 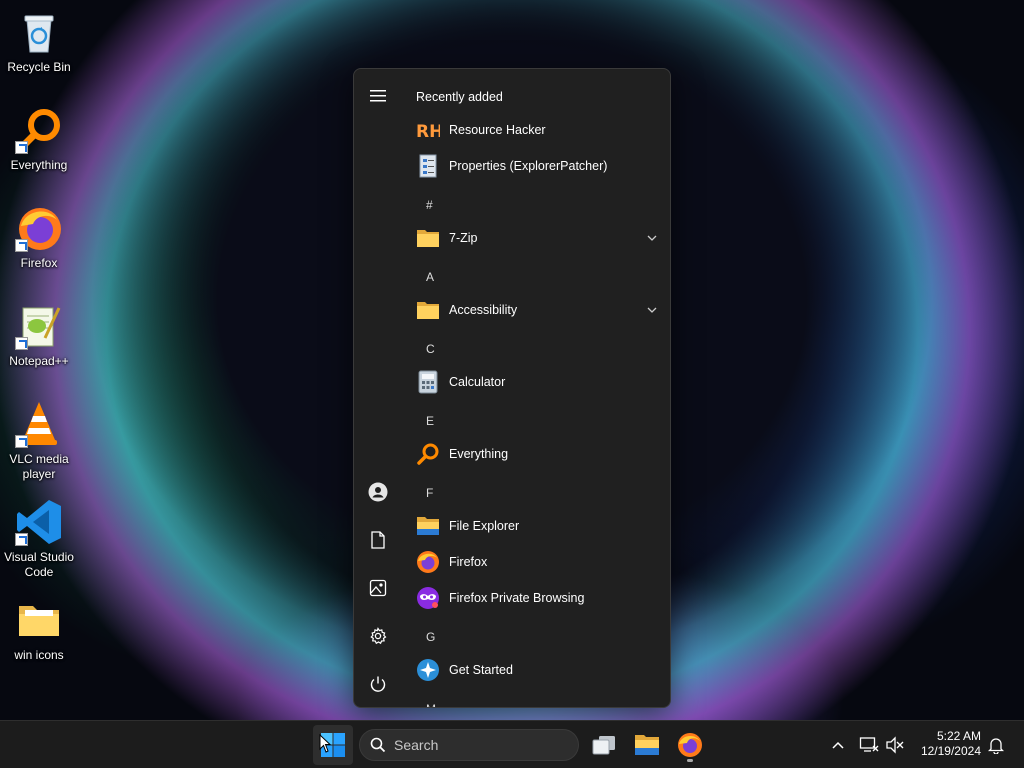 I want to click on documents-button, so click(x=378, y=540).